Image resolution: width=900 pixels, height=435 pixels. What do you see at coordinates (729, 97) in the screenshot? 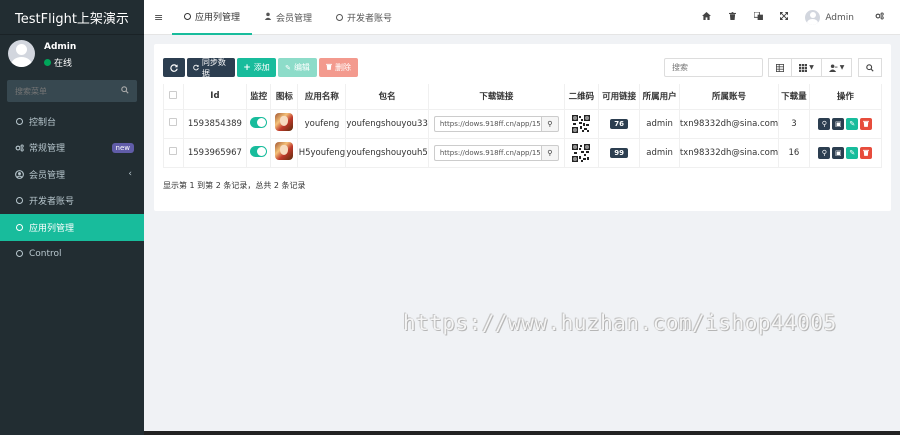
I see `col-account: 所属账号` at bounding box center [729, 97].